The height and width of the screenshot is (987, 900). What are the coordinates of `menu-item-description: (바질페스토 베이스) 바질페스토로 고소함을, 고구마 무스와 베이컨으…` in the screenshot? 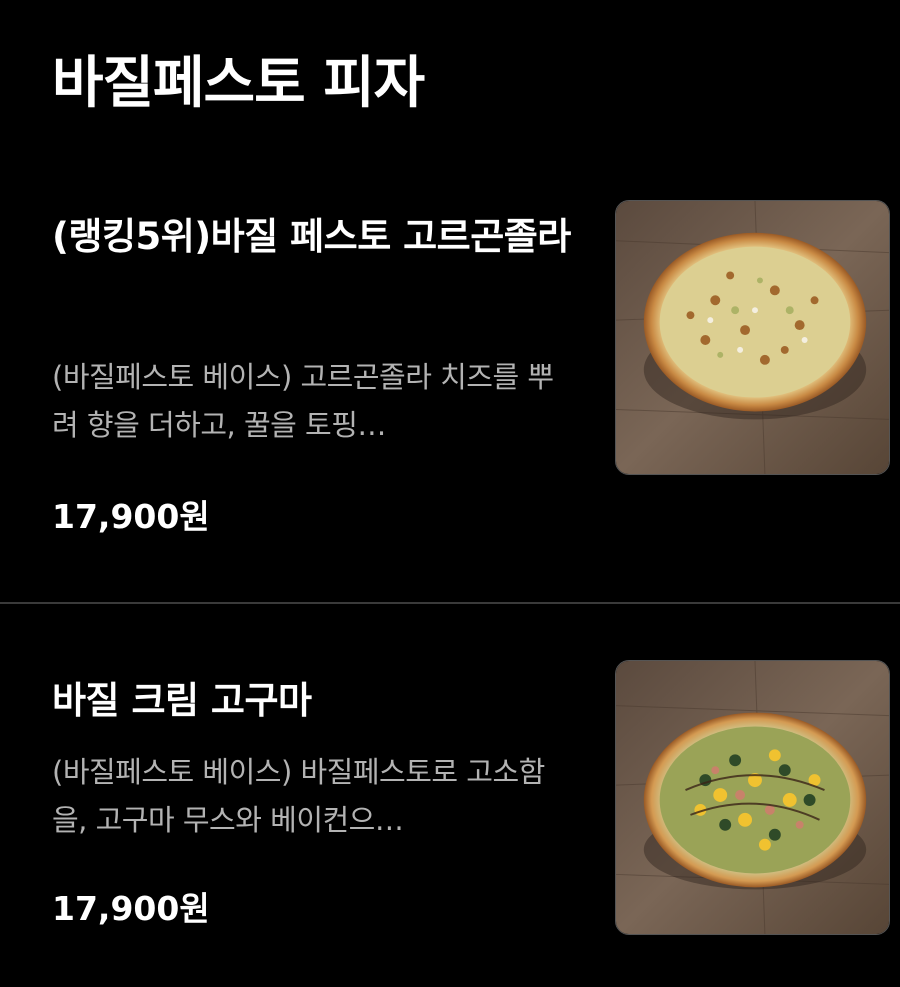 It's located at (298, 796).